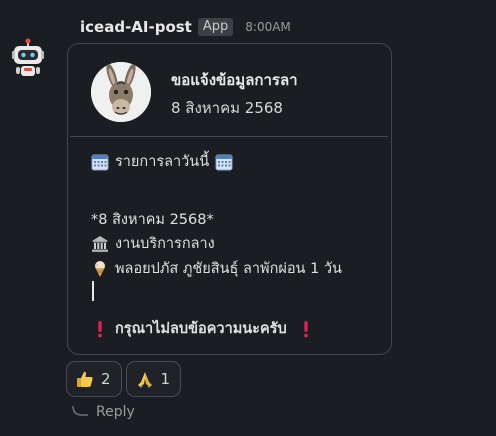 The width and height of the screenshot is (496, 436). Describe the element at coordinates (215, 27) in the screenshot. I see `app-badge: App` at that location.